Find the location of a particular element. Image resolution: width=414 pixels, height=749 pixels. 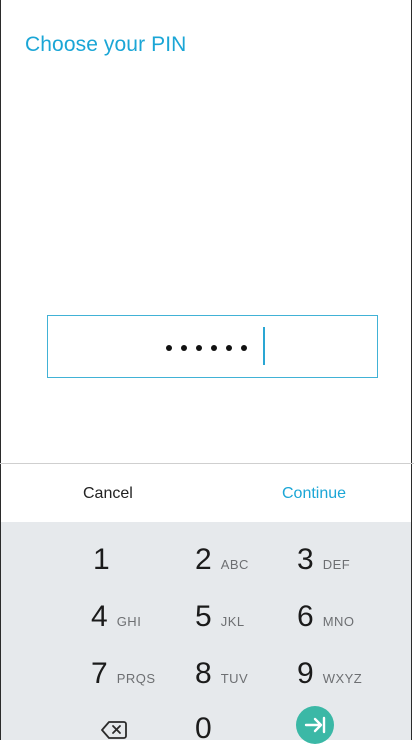

key-letters: DEF is located at coordinates (336, 564).